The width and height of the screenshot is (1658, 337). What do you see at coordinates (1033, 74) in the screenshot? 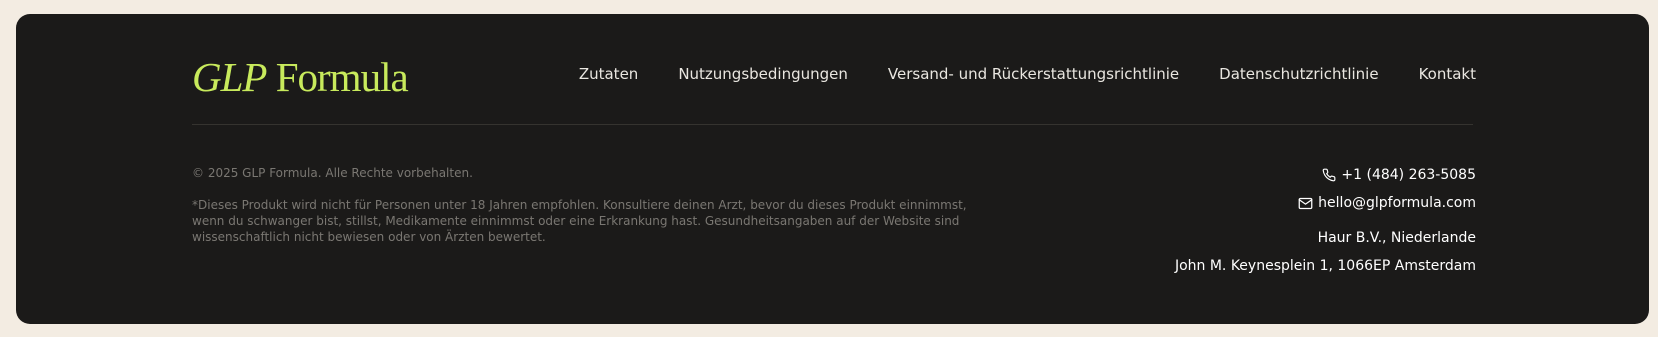
I see `nav-link-versand-rueckerstattung: Versand- und Rückerstattungsrichtlinie` at bounding box center [1033, 74].